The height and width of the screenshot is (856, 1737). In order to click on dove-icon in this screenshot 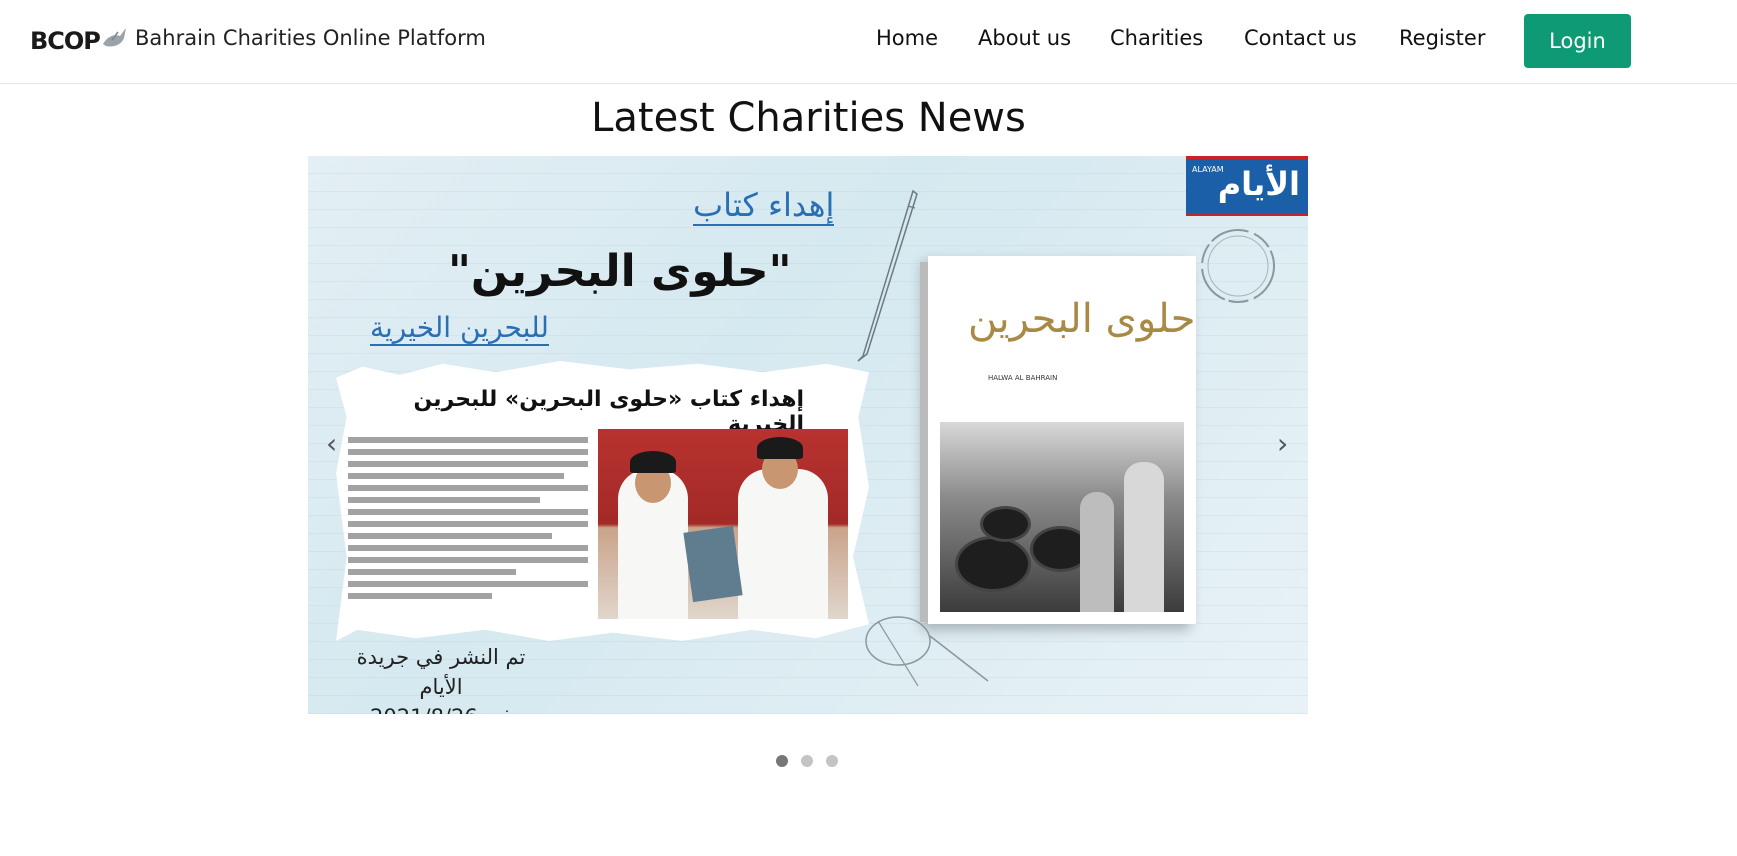, I will do `click(115, 41)`.